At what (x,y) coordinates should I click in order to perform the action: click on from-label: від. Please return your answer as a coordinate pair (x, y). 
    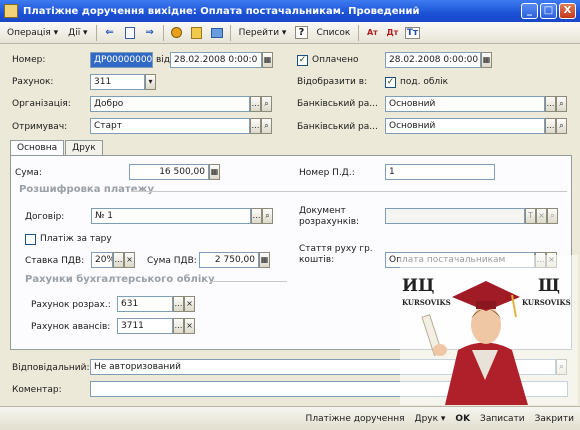
    Looking at the image, I should click on (163, 60).